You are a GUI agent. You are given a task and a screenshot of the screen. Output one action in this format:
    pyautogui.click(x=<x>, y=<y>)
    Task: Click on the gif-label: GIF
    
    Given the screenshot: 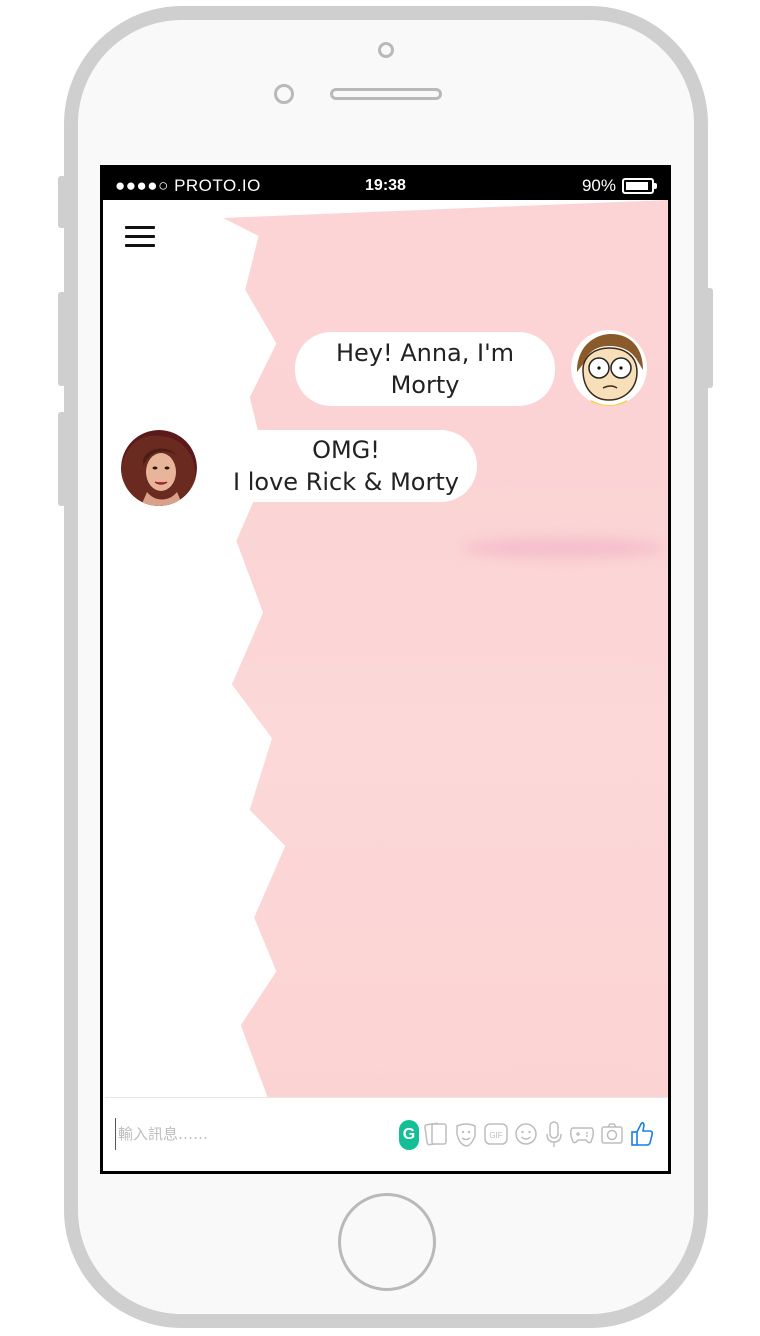 What is the action you would take?
    pyautogui.click(x=495, y=1135)
    